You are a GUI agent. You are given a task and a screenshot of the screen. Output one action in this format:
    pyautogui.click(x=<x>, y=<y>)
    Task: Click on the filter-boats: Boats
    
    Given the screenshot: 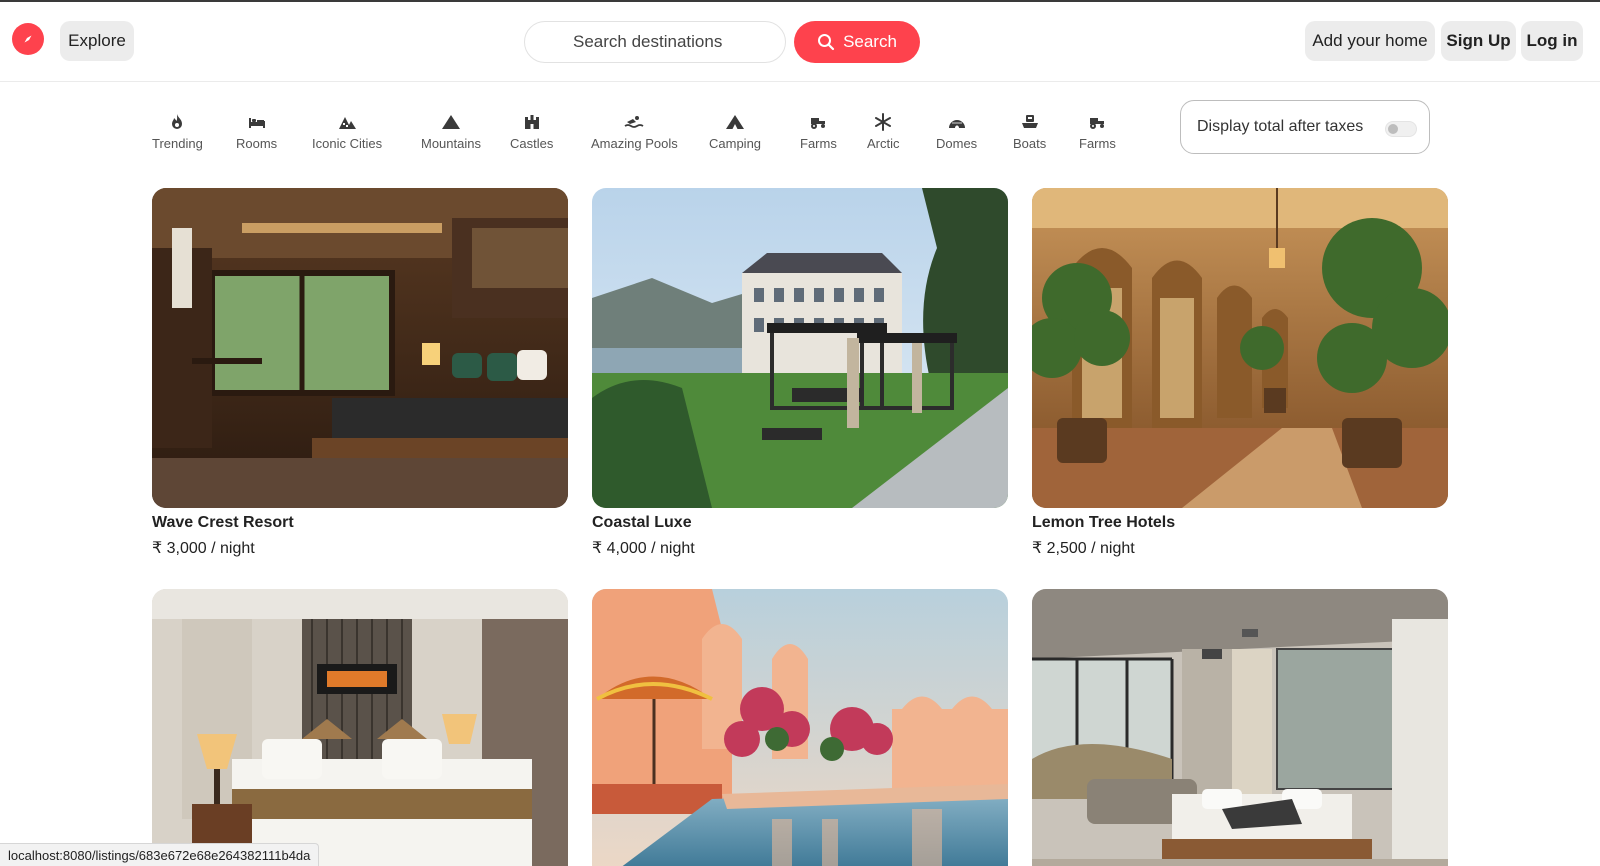 What is the action you would take?
    pyautogui.click(x=1029, y=131)
    